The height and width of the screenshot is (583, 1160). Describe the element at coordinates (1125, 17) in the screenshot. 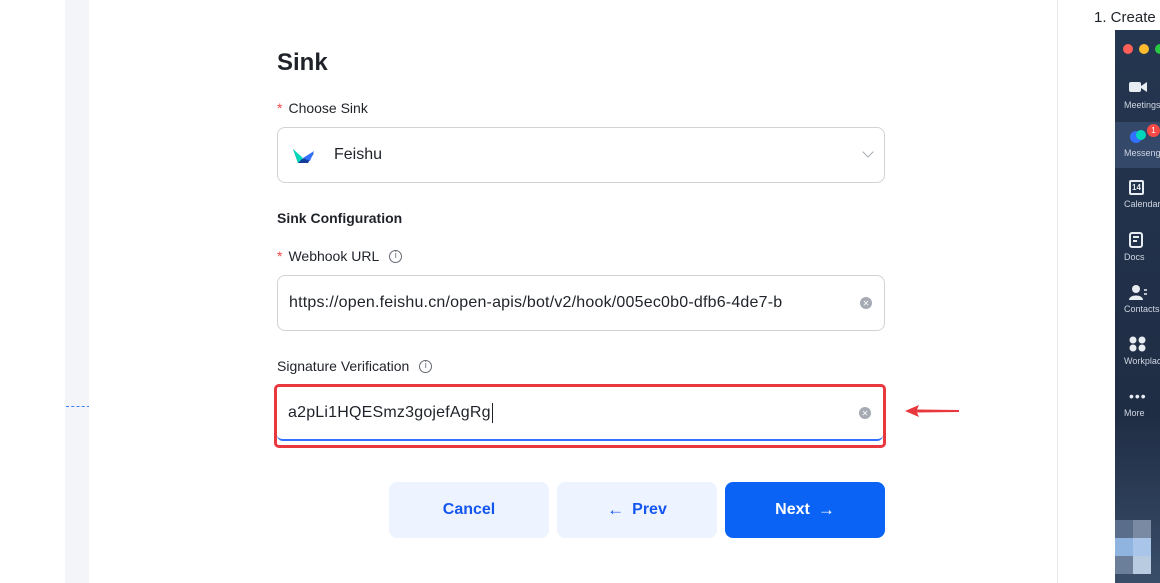

I see `step-text: 1. Create` at that location.